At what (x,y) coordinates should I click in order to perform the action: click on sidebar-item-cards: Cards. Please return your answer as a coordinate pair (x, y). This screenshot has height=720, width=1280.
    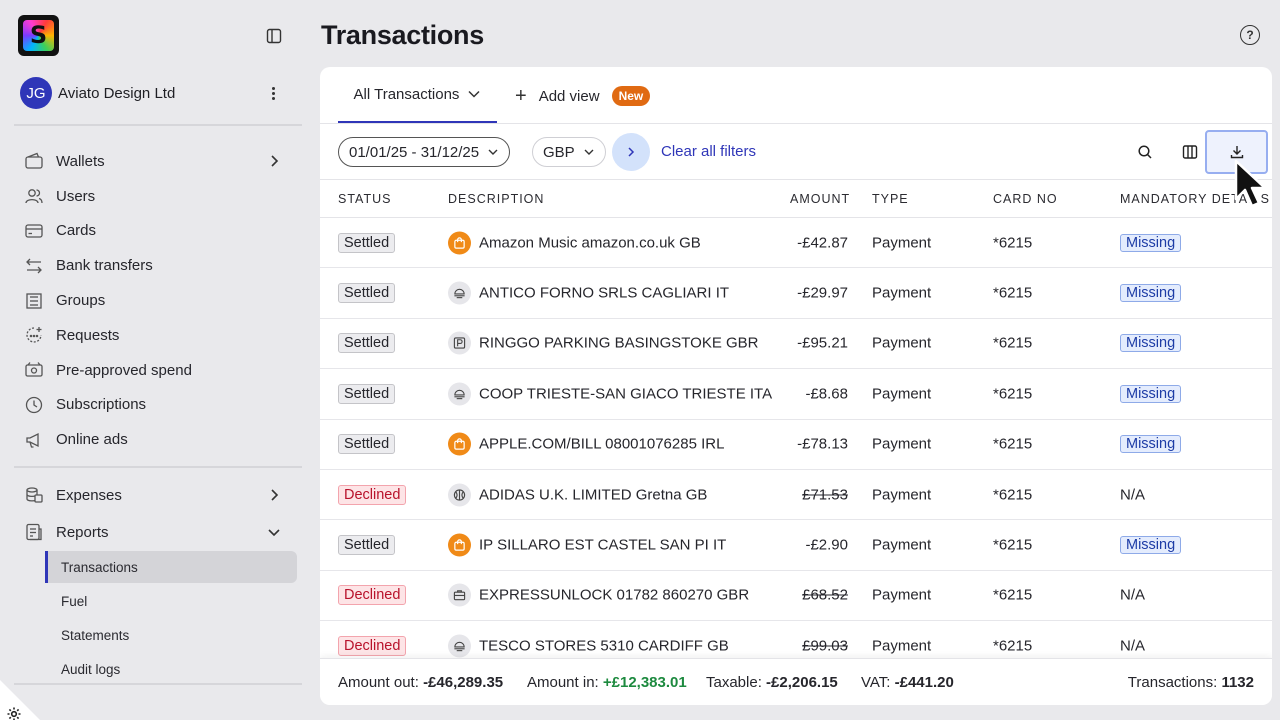
    Looking at the image, I should click on (158, 231).